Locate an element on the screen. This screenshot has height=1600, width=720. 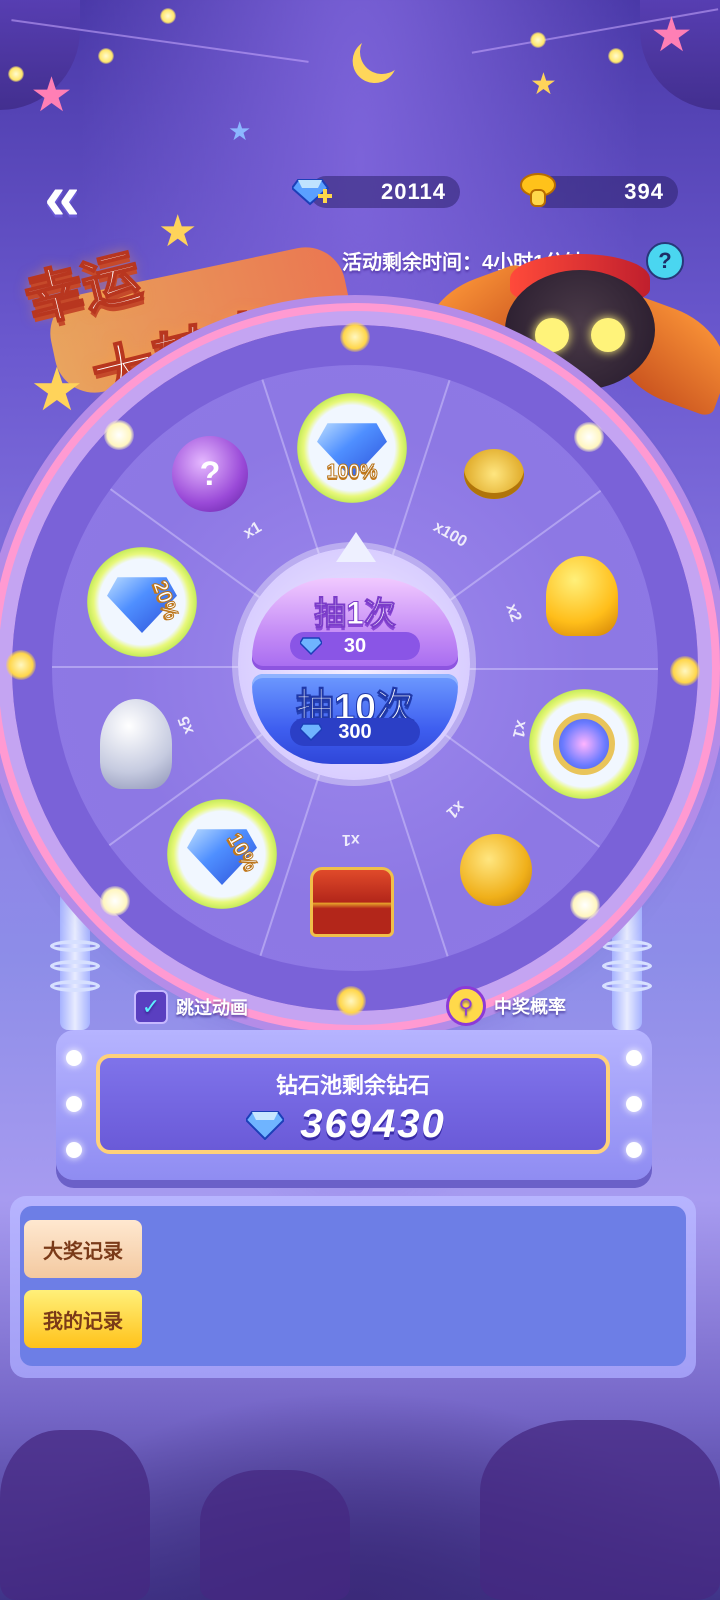
prize-purple-mystery: ? is located at coordinates (210, 474).